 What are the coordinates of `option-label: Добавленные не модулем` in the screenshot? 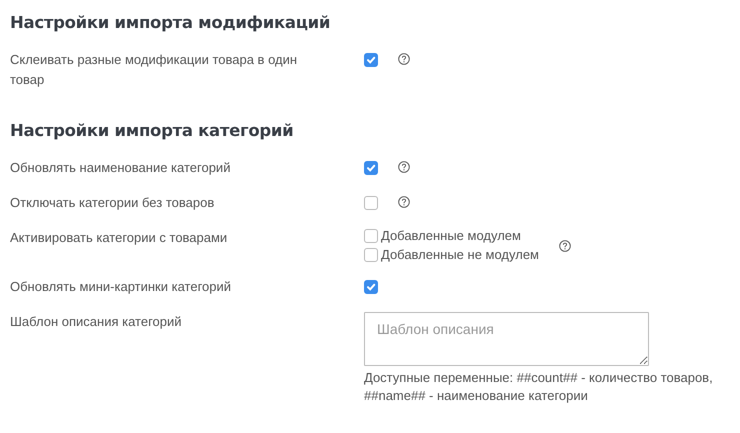 It's located at (460, 255).